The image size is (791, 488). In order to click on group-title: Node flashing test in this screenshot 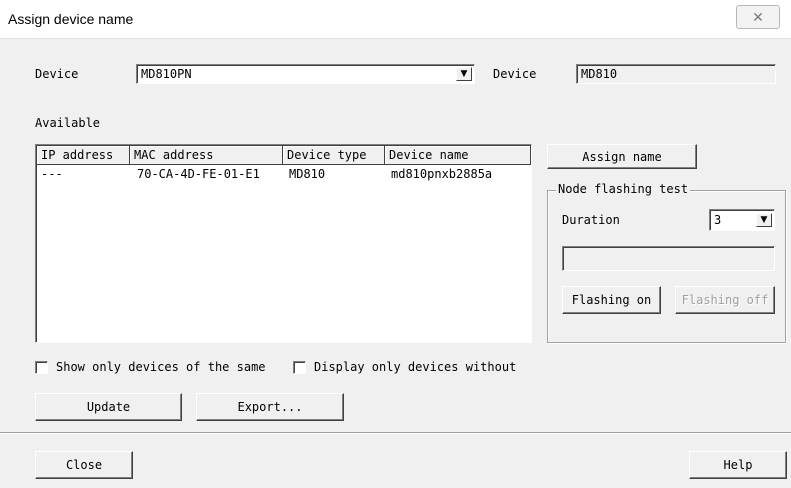, I will do `click(623, 189)`.